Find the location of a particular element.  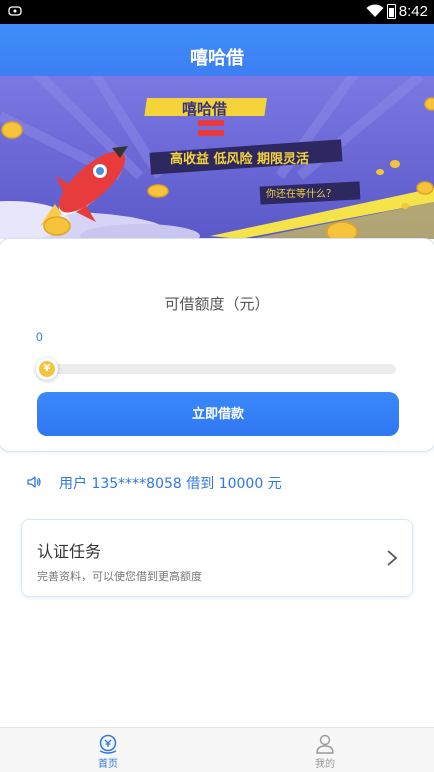

banner-brand: 嘻哈借 is located at coordinates (205, 109).